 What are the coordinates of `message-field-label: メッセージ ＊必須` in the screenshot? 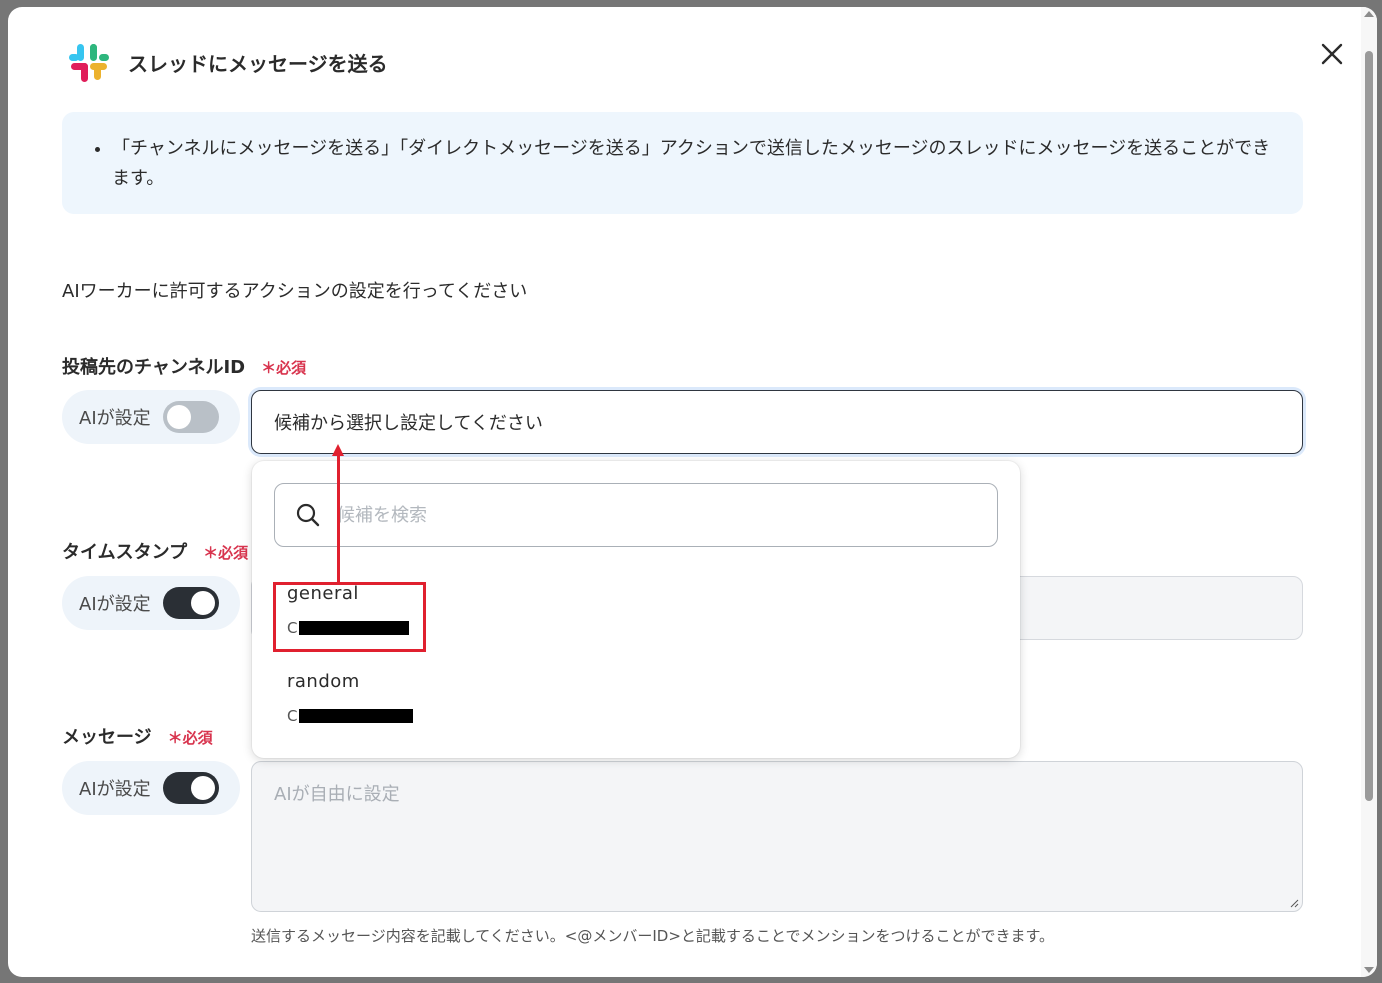 It's located at (137, 736).